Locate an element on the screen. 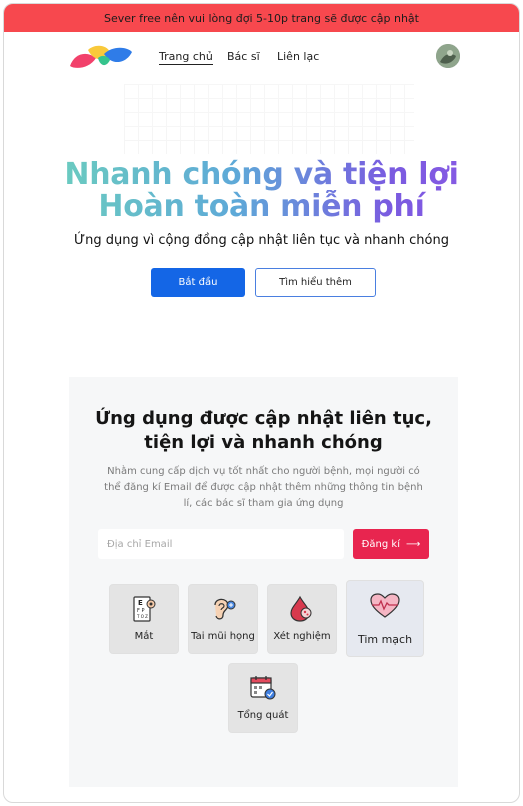 The width and height of the screenshot is (523, 806). learn-more-button: Tìm hiểu thêm is located at coordinates (315, 282).